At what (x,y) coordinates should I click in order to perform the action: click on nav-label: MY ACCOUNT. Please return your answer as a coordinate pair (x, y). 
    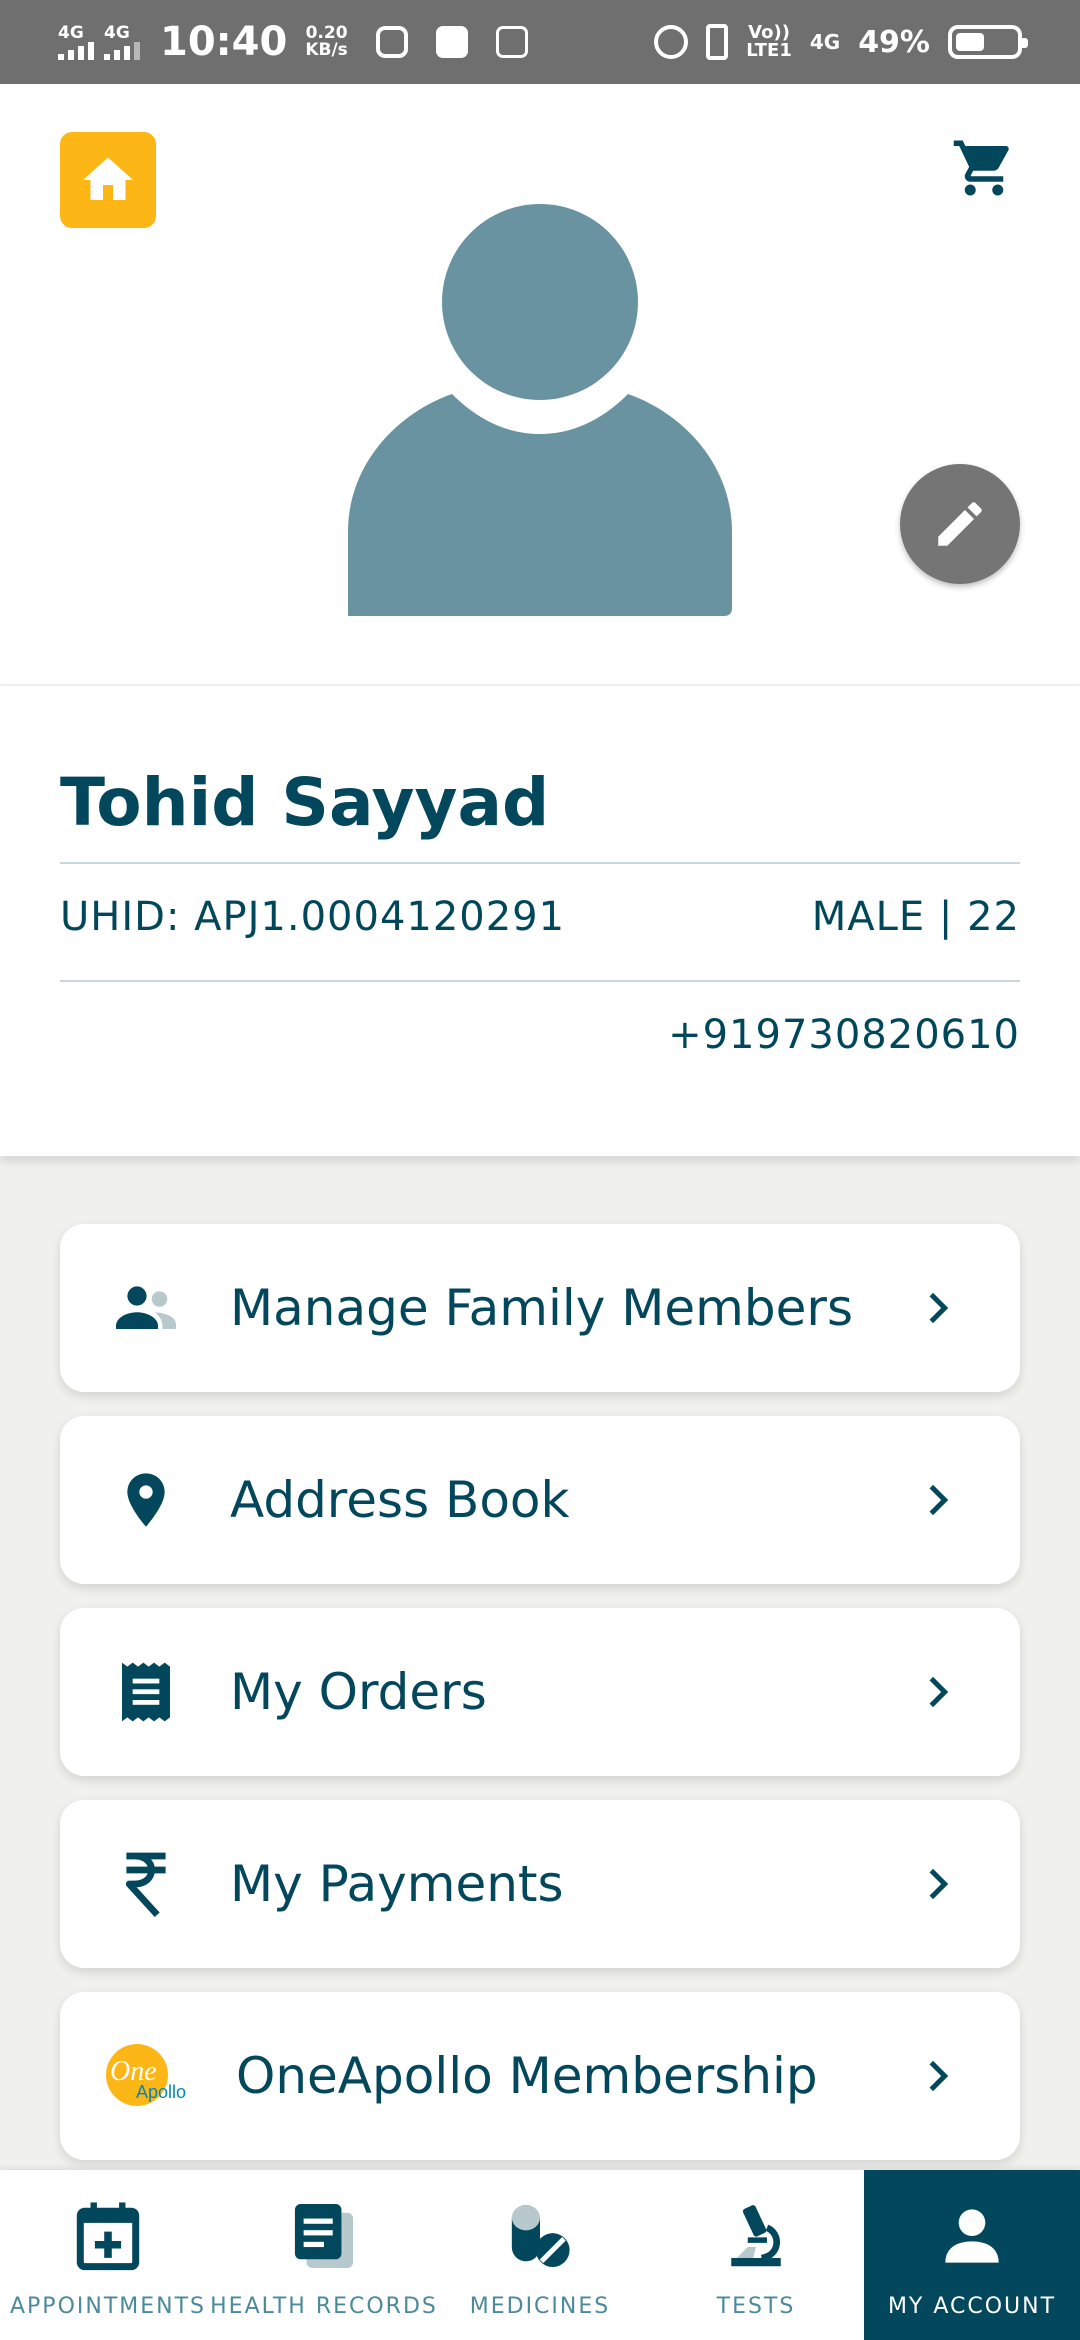
    Looking at the image, I should click on (972, 2306).